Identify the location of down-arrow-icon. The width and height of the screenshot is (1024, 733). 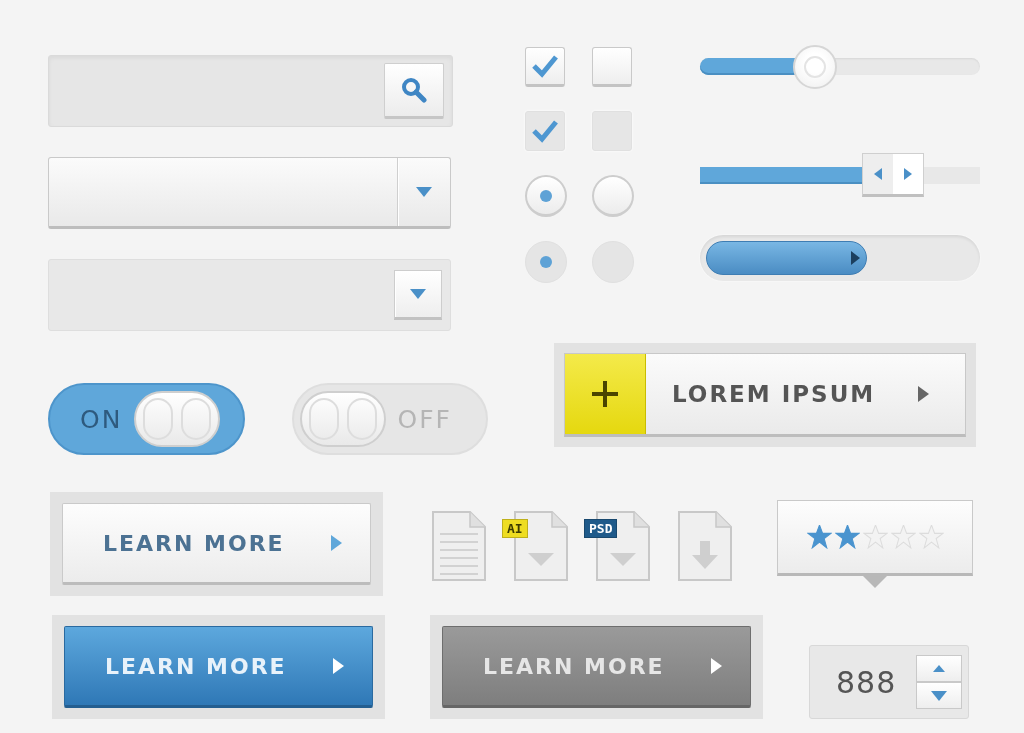
(939, 695).